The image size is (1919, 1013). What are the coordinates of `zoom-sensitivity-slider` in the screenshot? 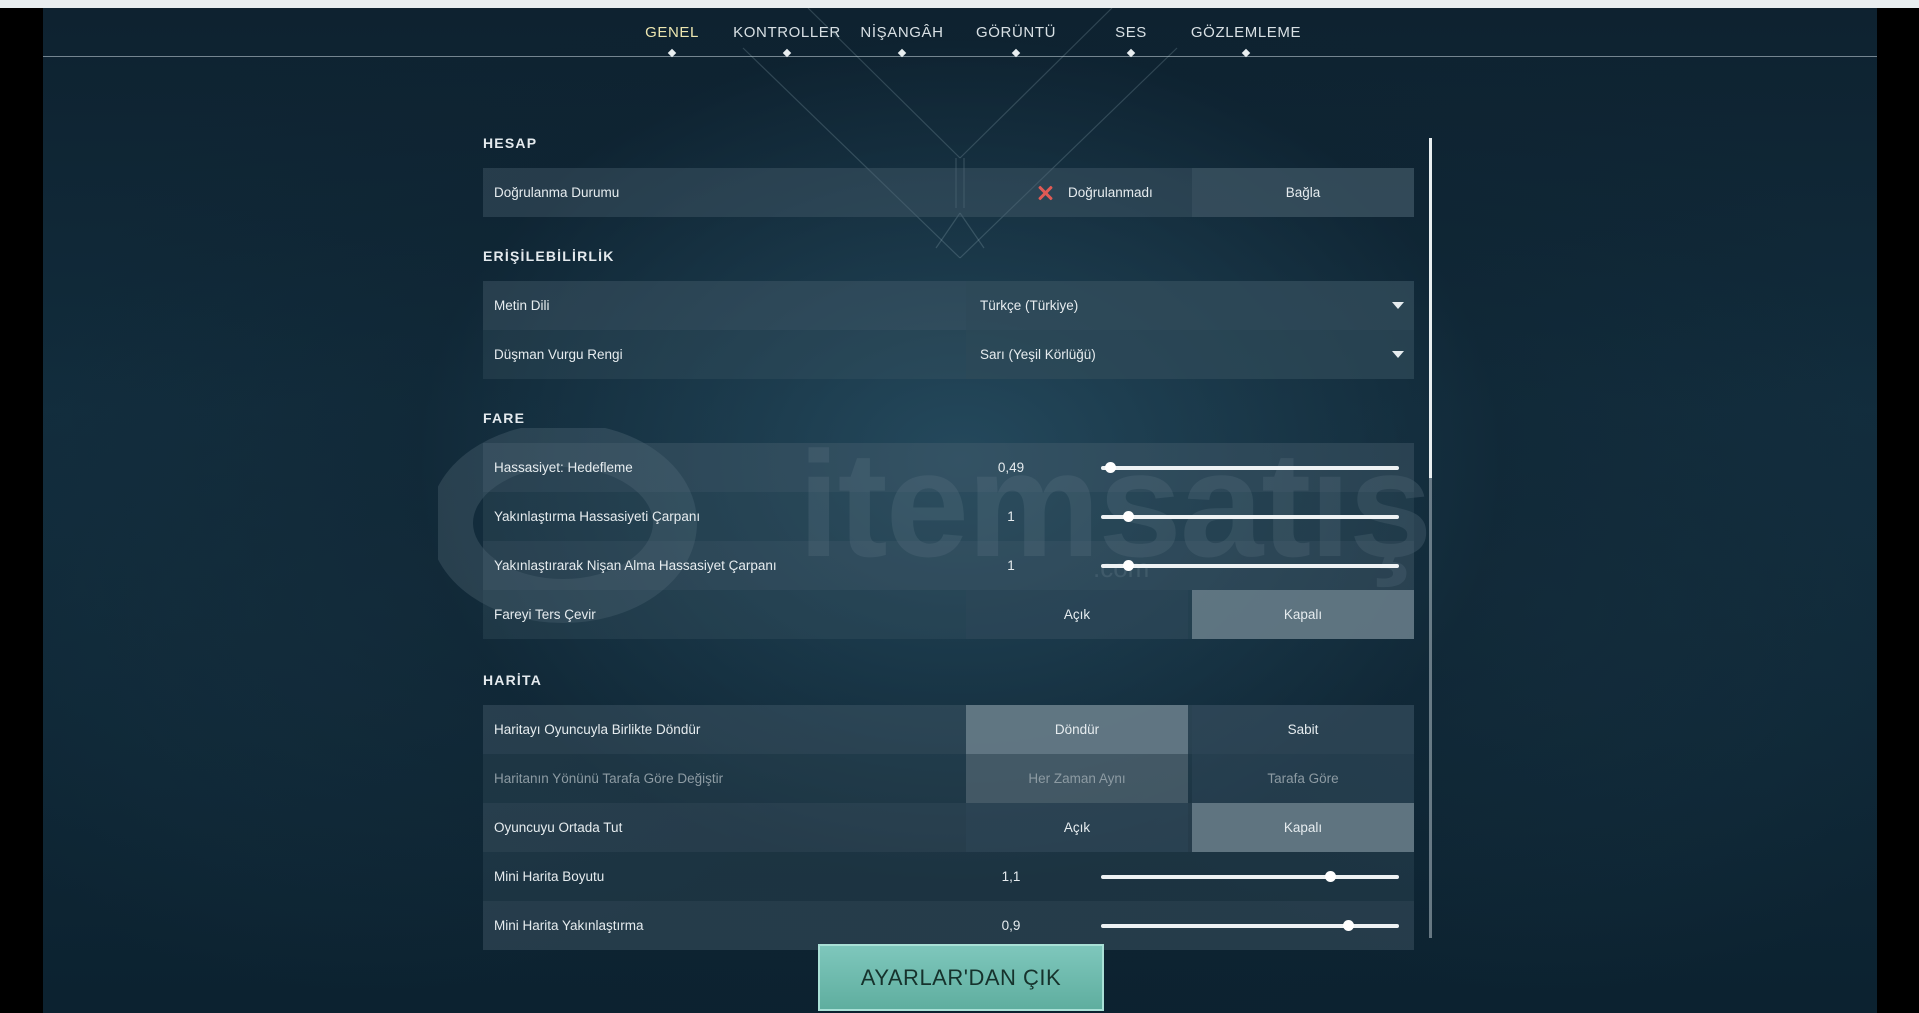 It's located at (1250, 516).